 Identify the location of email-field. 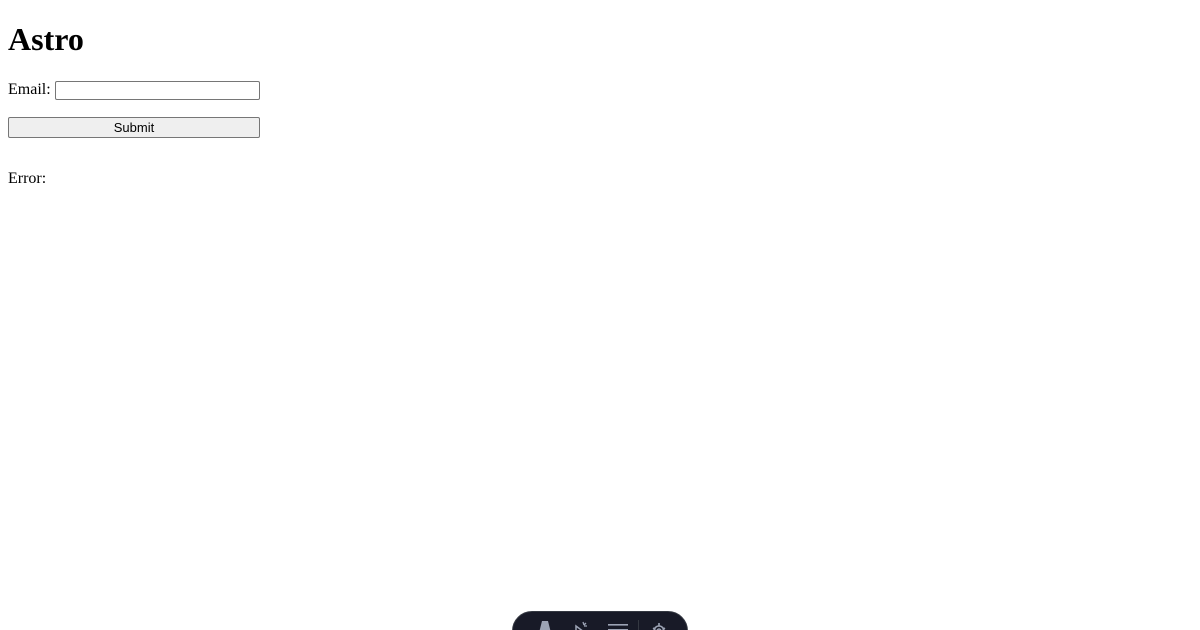
(157, 90).